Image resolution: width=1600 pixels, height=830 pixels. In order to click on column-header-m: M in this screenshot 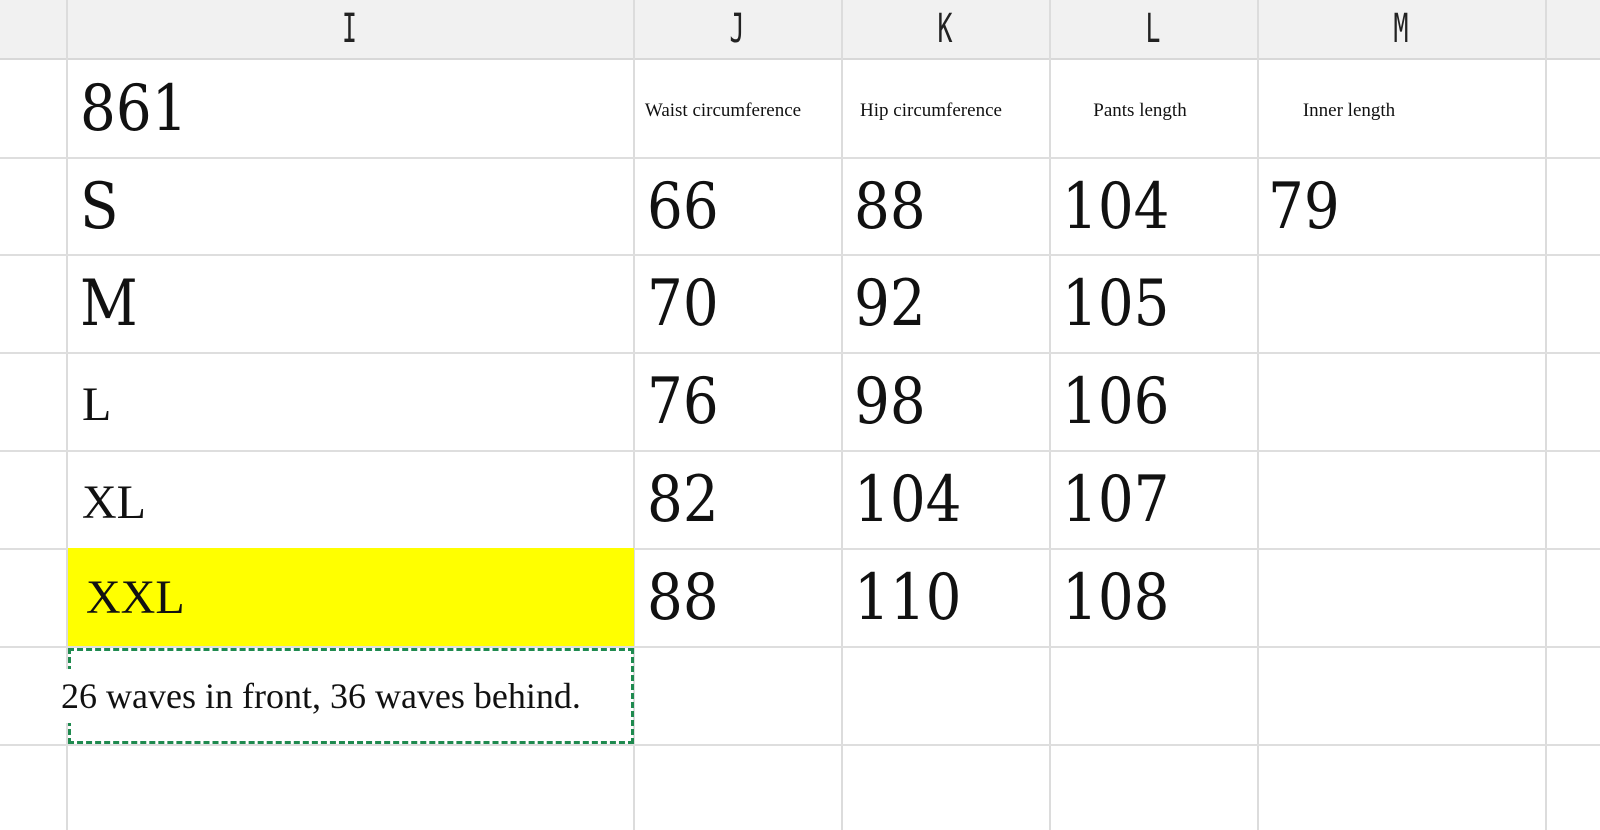, I will do `click(1401, 29)`.